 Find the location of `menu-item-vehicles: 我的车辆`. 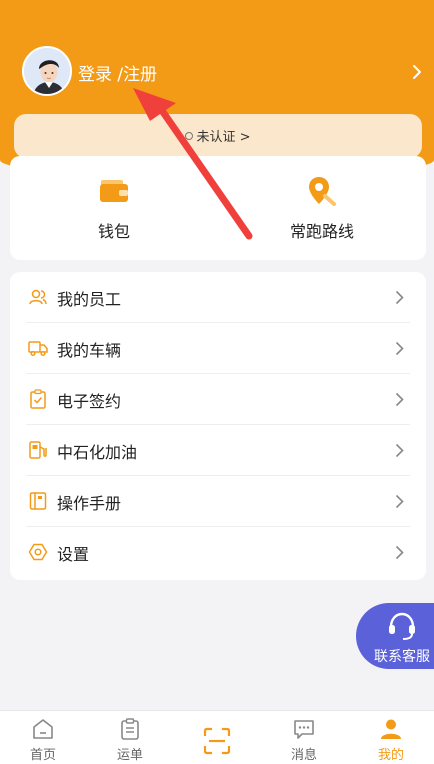

menu-item-vehicles: 我的车辆 is located at coordinates (218, 348).